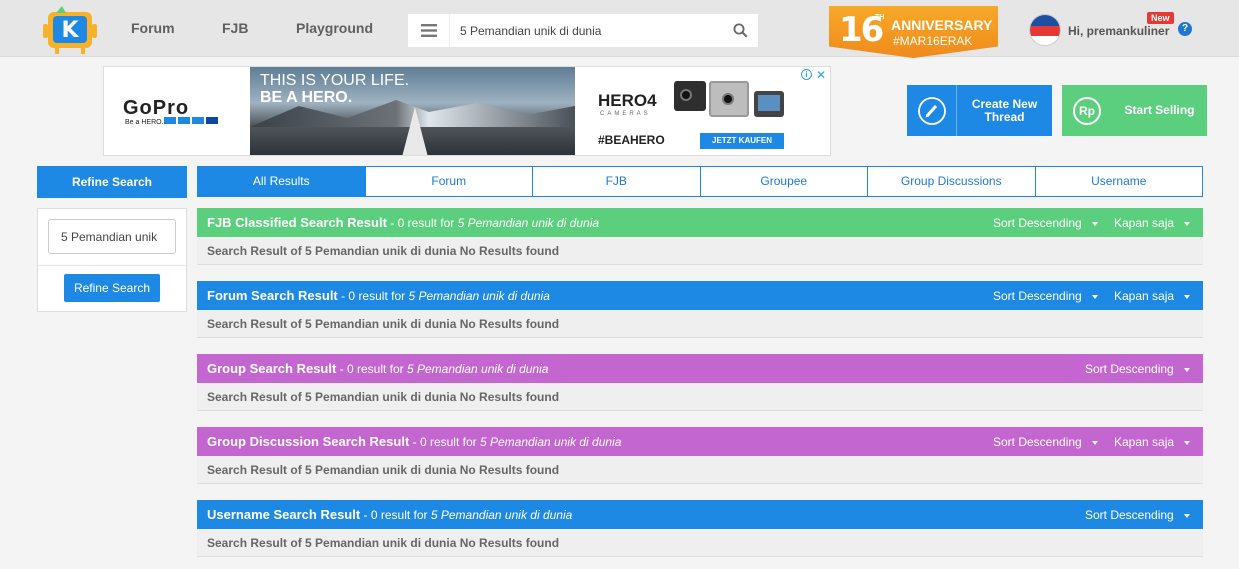 This screenshot has height=569, width=1239. What do you see at coordinates (913, 32) in the screenshot?
I see `anniversary-banner: 16 TH ANNIVERSARY #MAR16ERAK` at bounding box center [913, 32].